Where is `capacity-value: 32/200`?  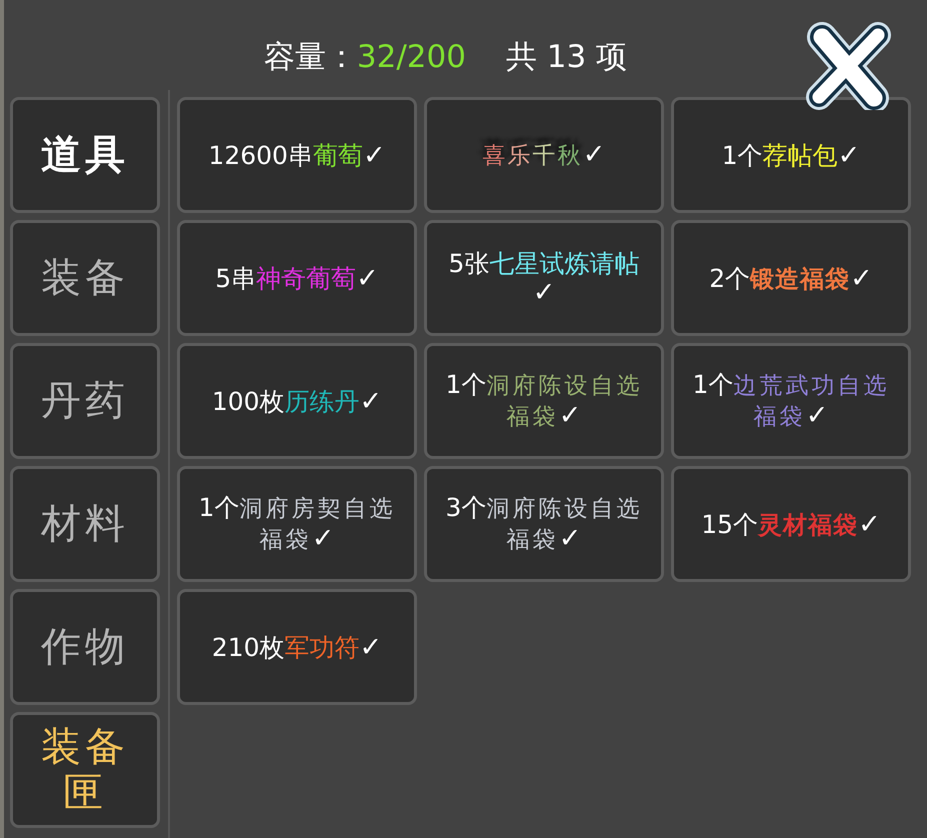 capacity-value: 32/200 is located at coordinates (411, 57).